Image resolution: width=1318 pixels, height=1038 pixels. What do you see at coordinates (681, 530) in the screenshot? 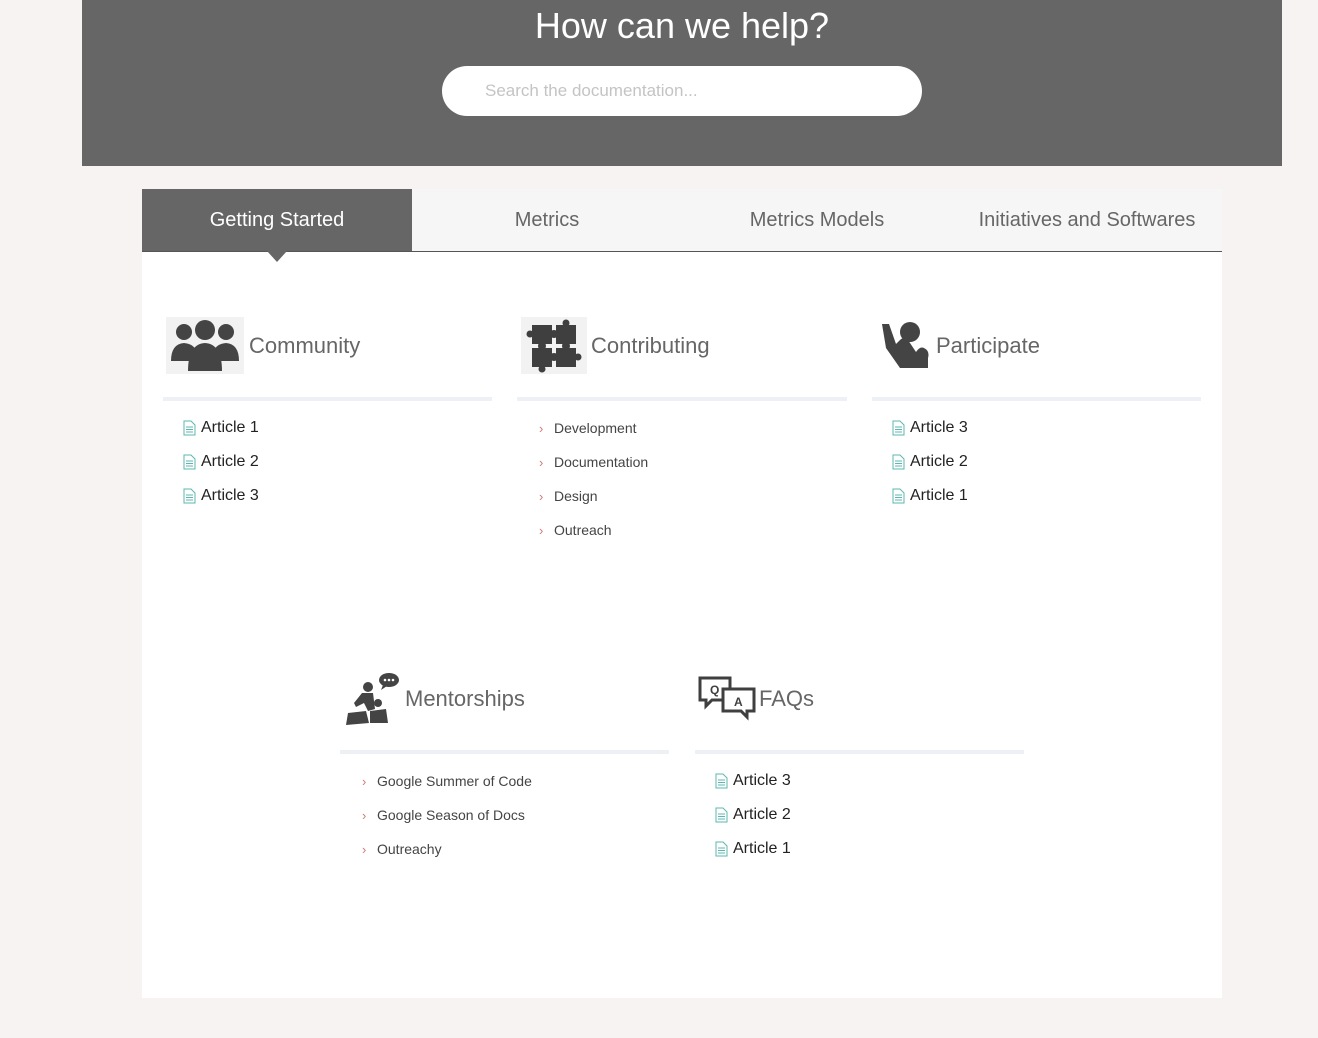
I see `subcategory-link: › Outreach` at bounding box center [681, 530].